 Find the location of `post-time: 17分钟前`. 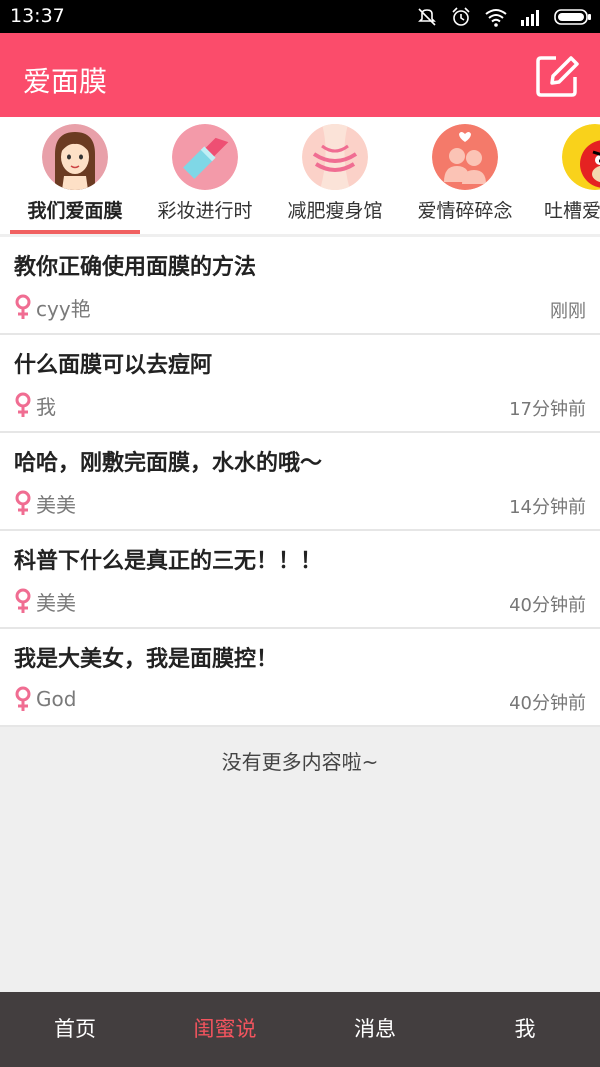

post-time: 17分钟前 is located at coordinates (547, 409).